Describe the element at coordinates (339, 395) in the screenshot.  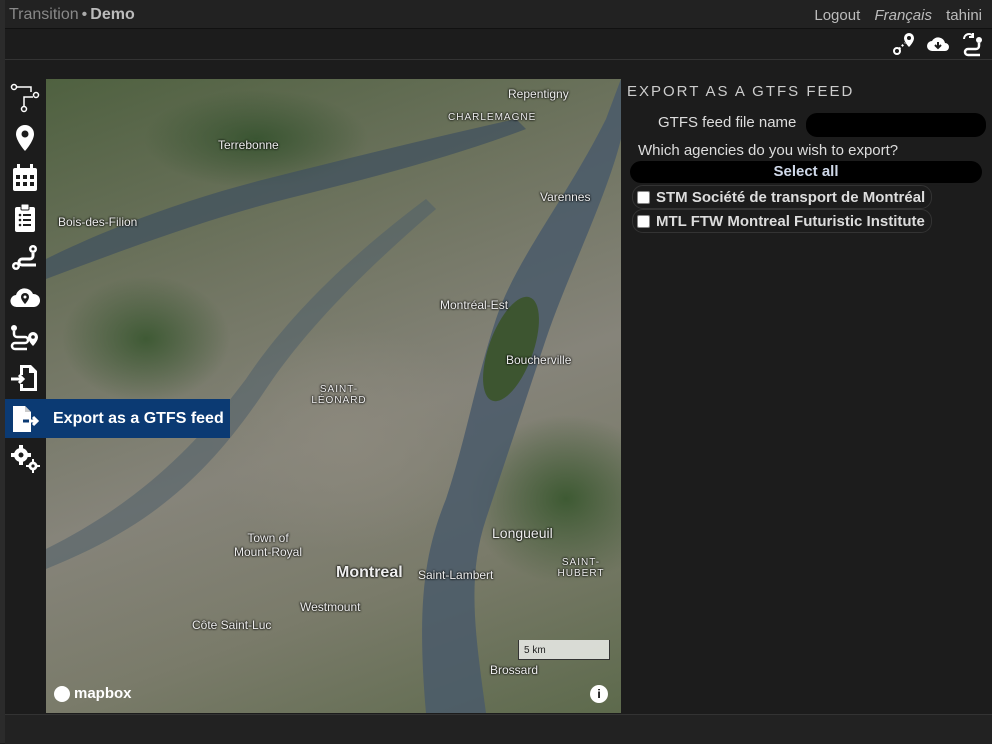
I see `map-label: SAINT-LÉONARD` at that location.